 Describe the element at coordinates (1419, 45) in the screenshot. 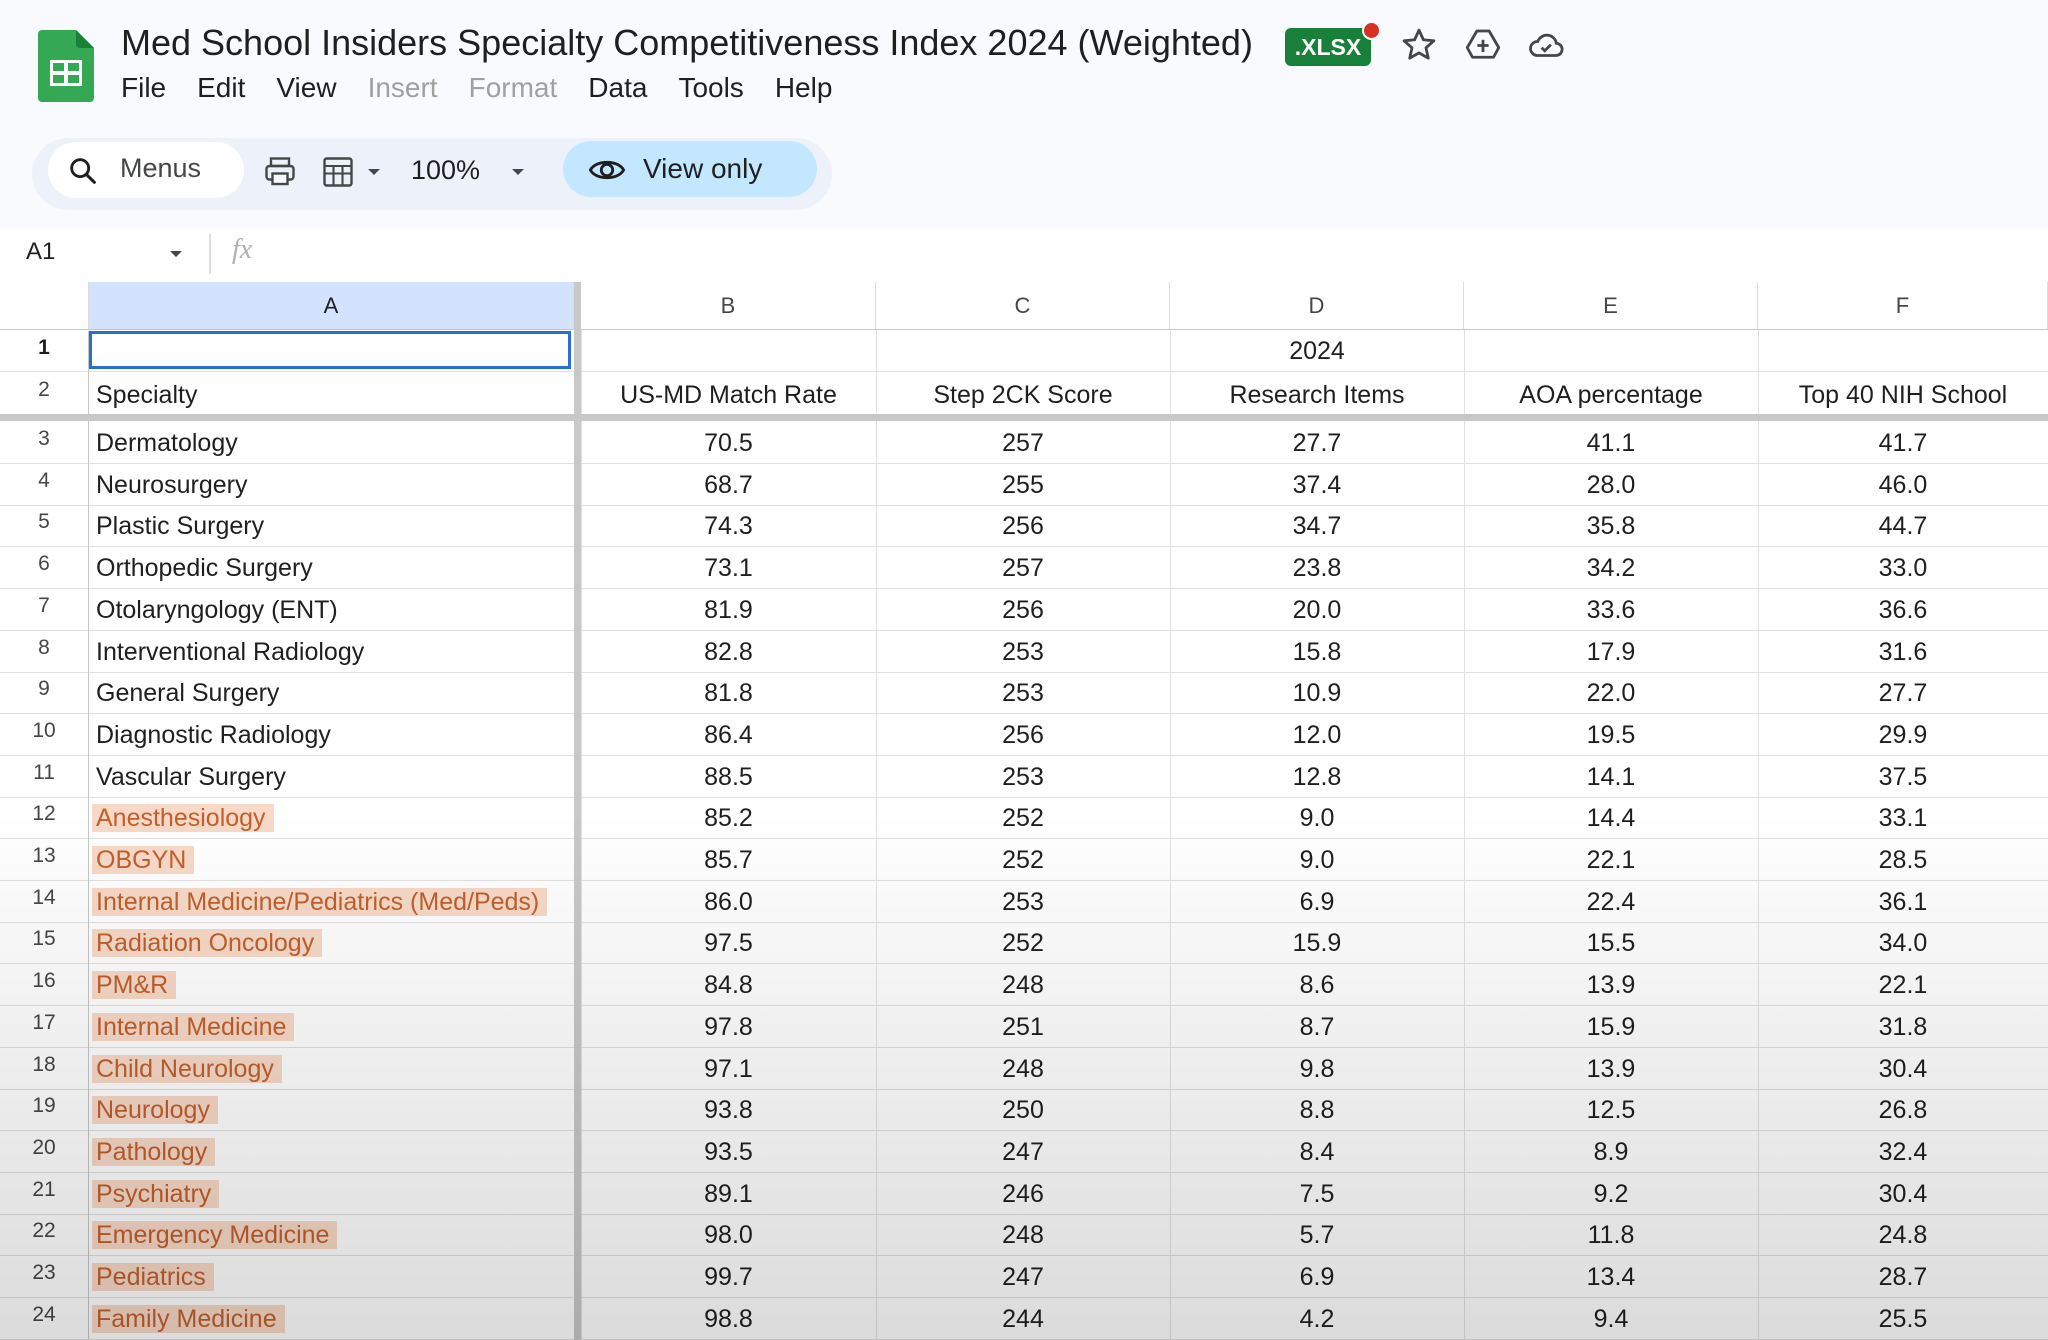

I see `star-icon` at that location.